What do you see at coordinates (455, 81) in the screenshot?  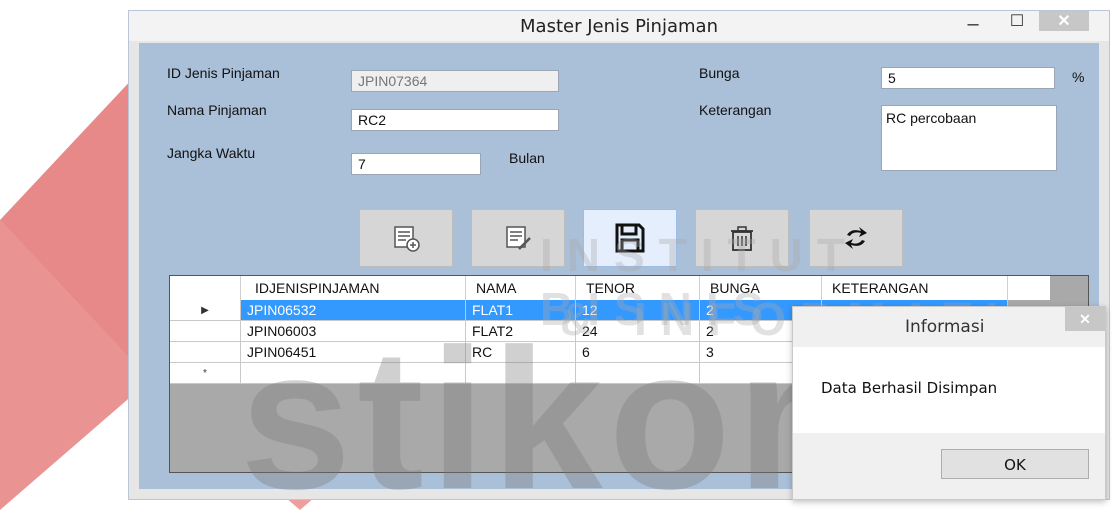 I see `id-field: JPIN07364` at bounding box center [455, 81].